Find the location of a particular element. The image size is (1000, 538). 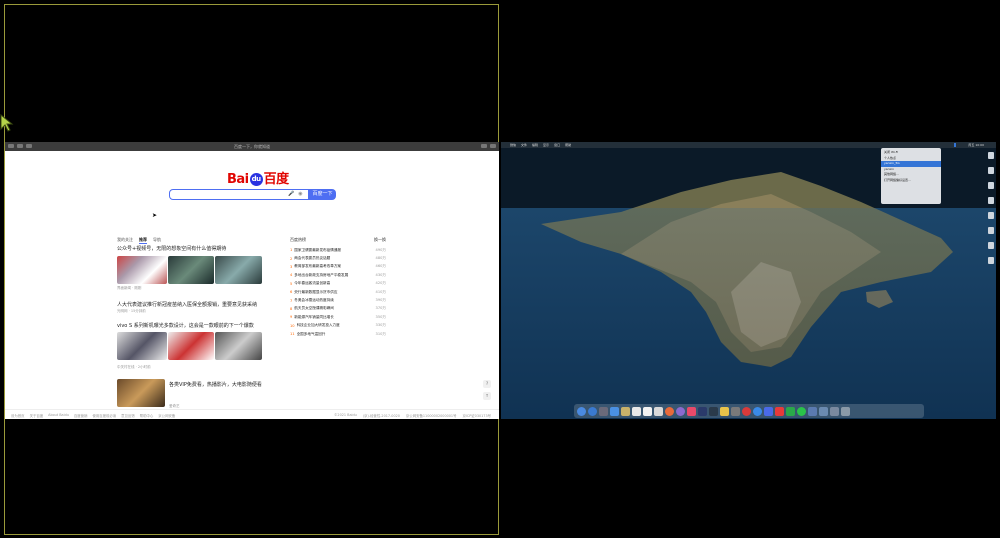

hot-list-item: 9 新能源汽车销量同比增长 350万 is located at coordinates (338, 317).